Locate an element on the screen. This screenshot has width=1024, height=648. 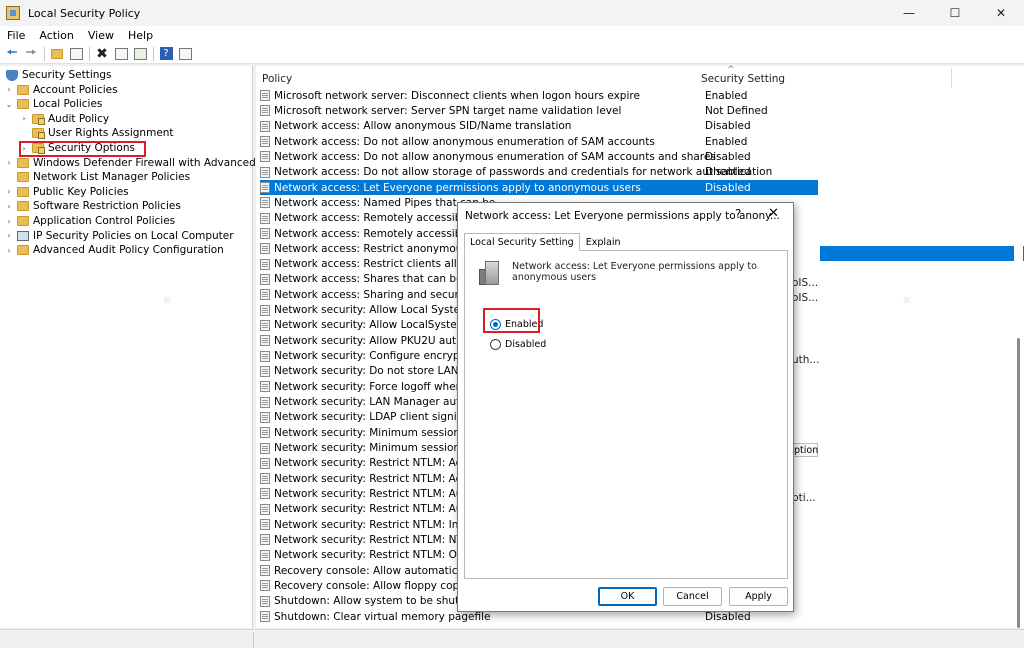
tree-item-label: Account Policies is located at coordinates (75, 89).